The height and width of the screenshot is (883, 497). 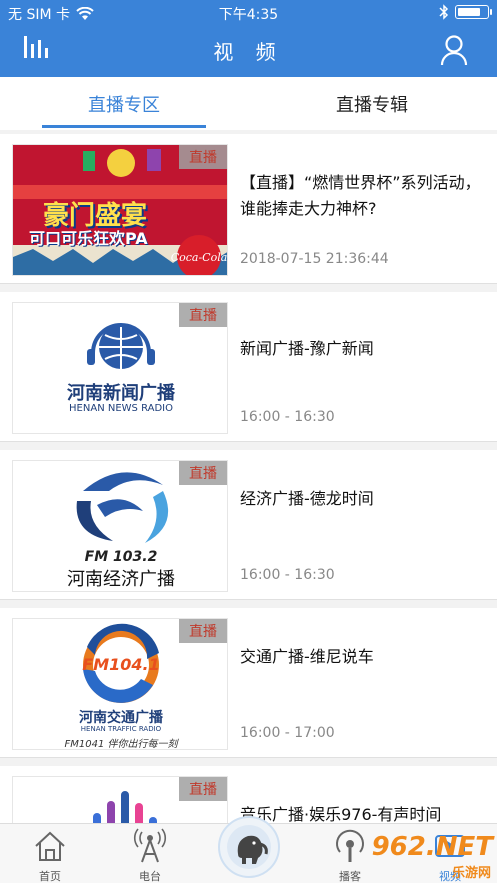 I want to click on status-bar: 无 SIM 卡 下午4:35, so click(x=248, y=13).